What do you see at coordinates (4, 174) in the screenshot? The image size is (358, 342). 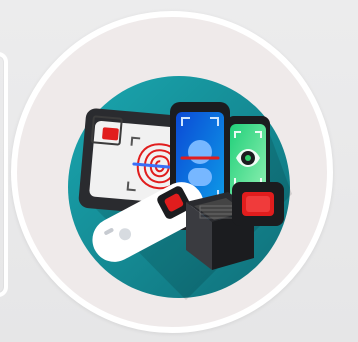 I see `left-card-outline` at bounding box center [4, 174].